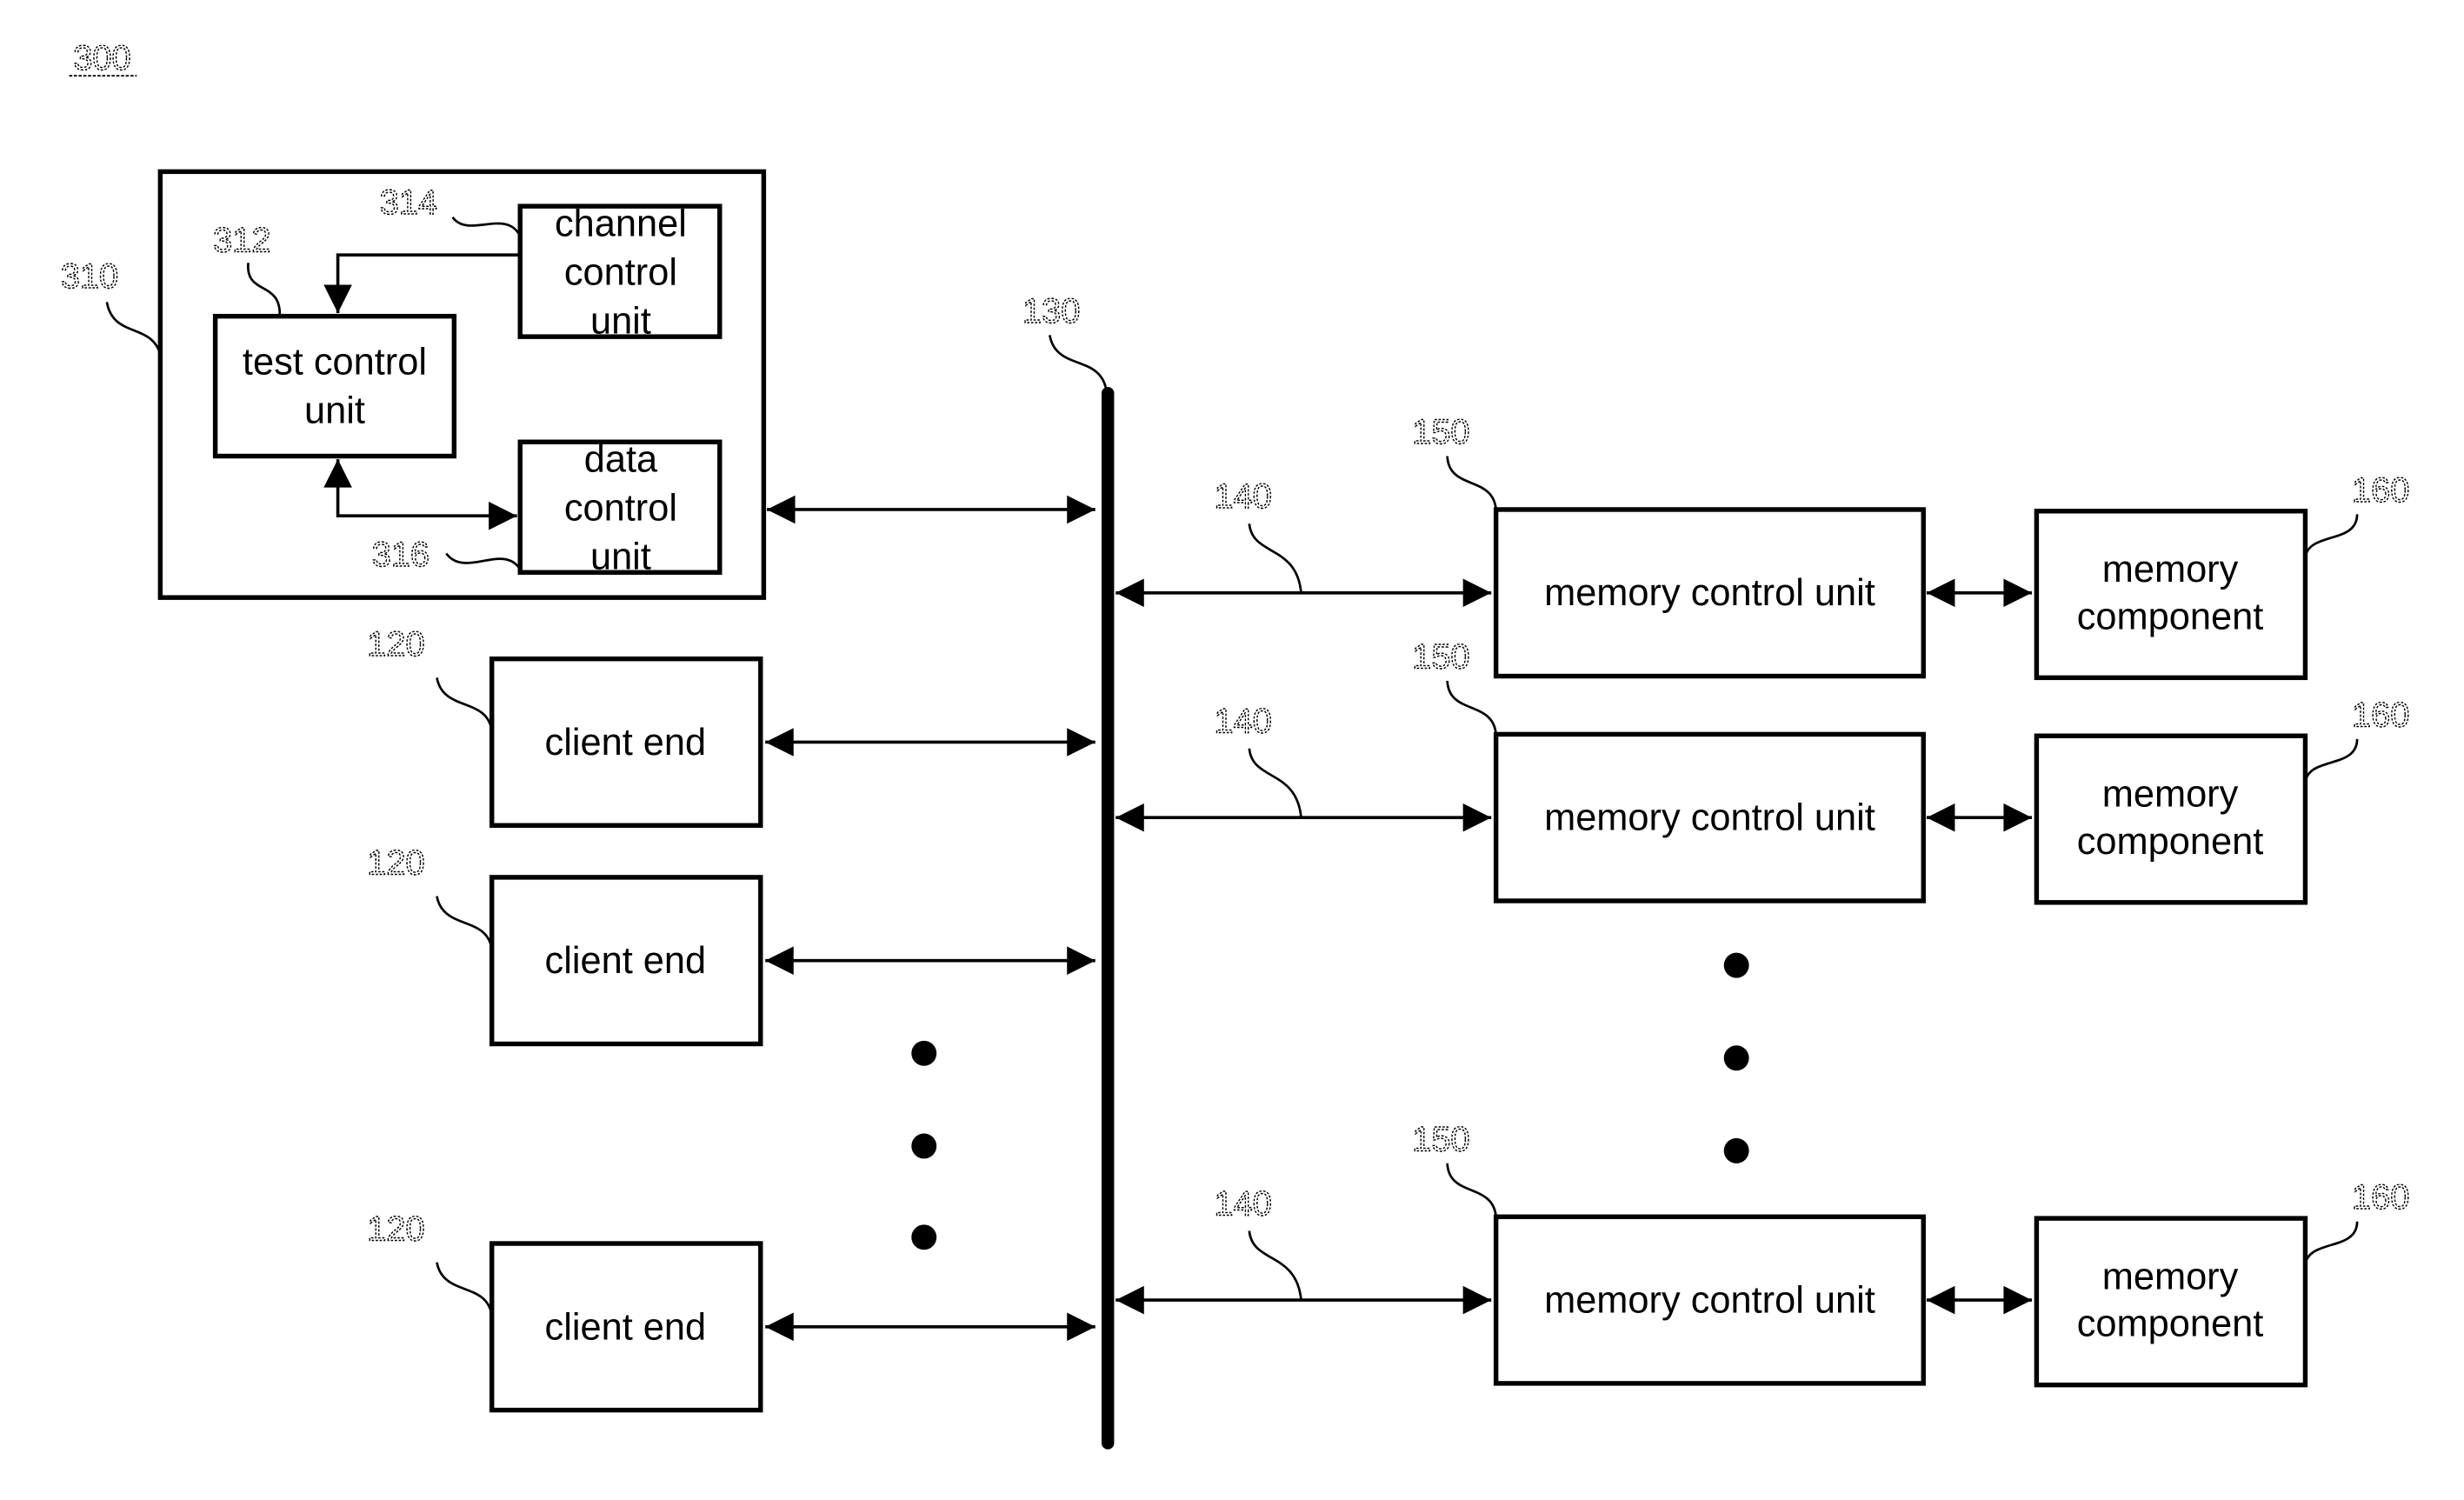 The image size is (2464, 1500). Describe the element at coordinates (89, 276) in the screenshot. I see `ref-310: 310` at that location.